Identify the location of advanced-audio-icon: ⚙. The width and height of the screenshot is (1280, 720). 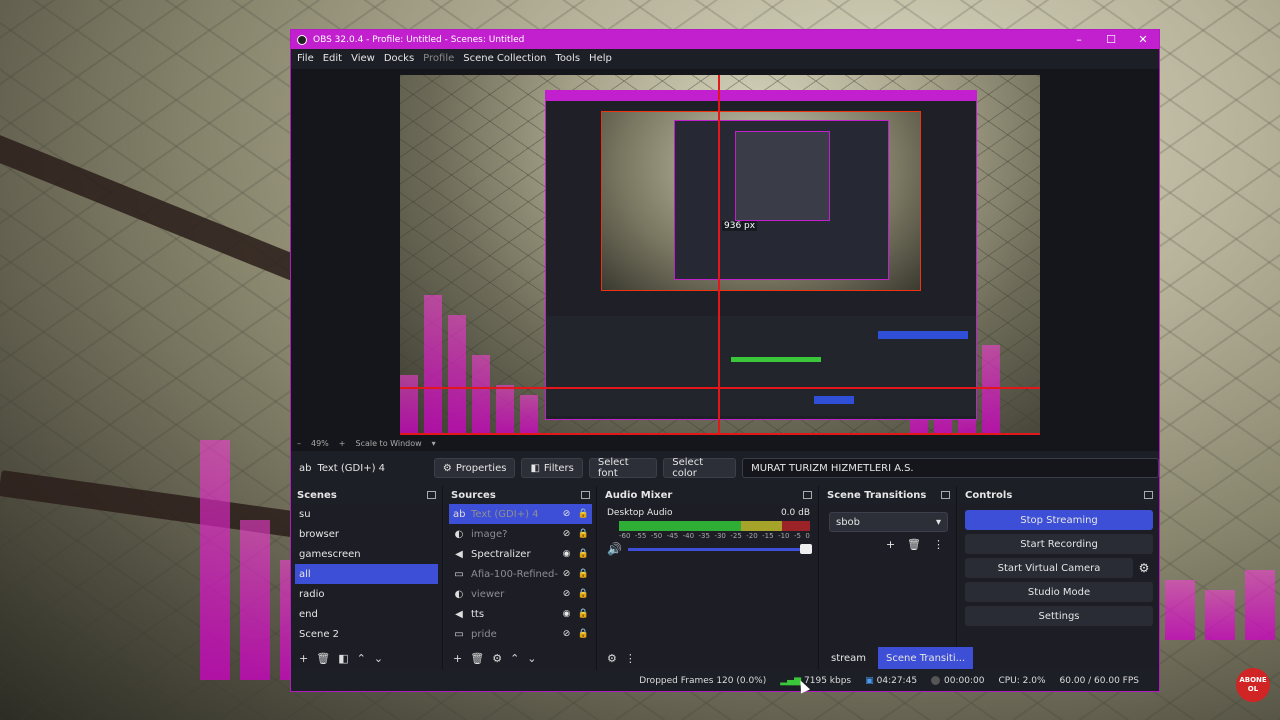
(612, 658).